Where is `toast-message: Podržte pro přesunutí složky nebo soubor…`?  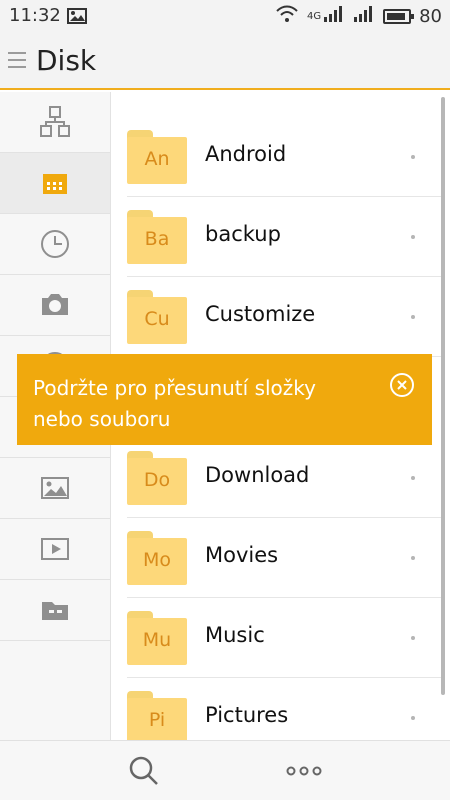
toast-message: Podržte pro přesunutí složky nebo soubor… is located at coordinates (224, 399).